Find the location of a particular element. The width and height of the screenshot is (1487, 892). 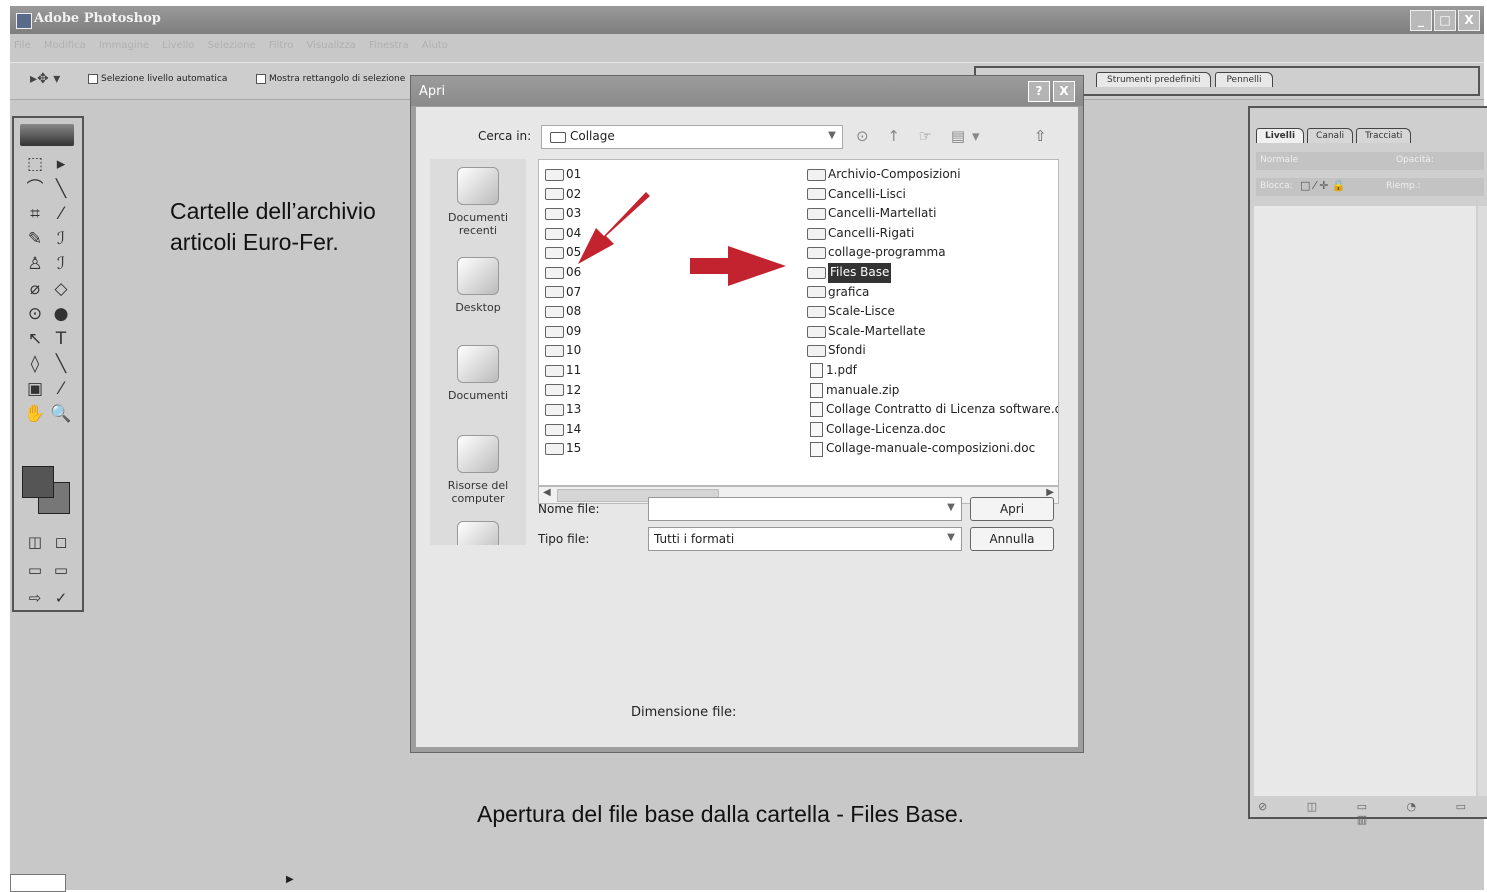

foreground-color-swatch is located at coordinates (38, 482).